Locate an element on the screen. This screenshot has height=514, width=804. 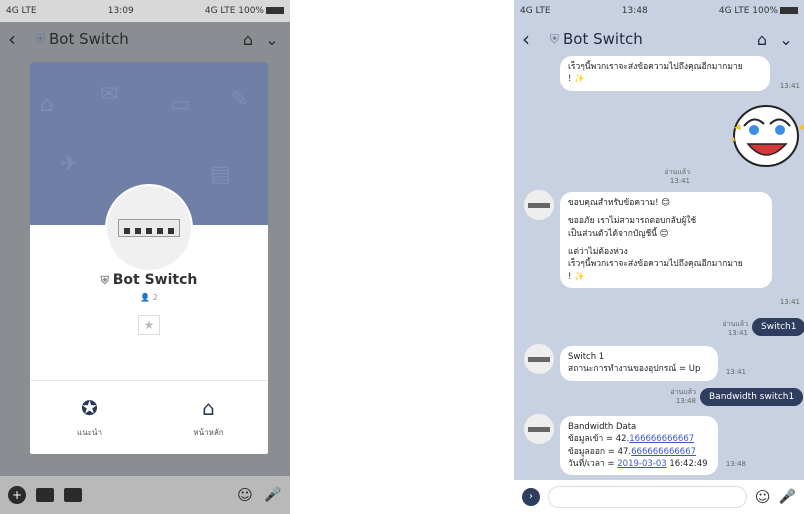
image-icon is located at coordinates (73, 495).